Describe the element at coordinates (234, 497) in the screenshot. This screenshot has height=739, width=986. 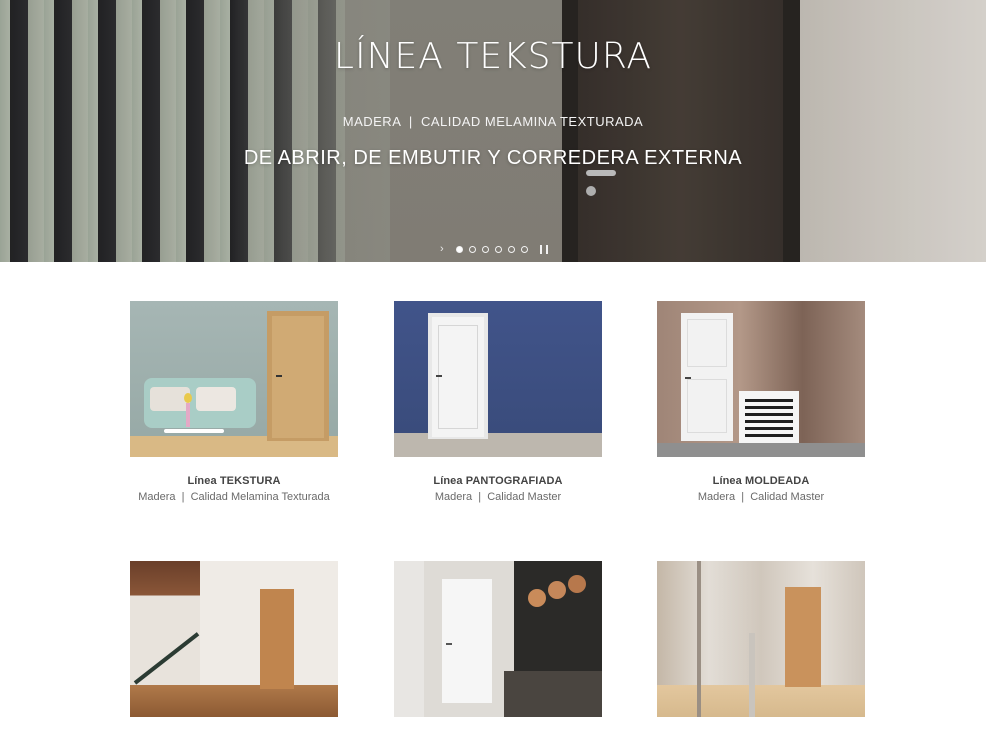
I see `product-subtitle: Madera | Calidad Melamina Texturada` at that location.